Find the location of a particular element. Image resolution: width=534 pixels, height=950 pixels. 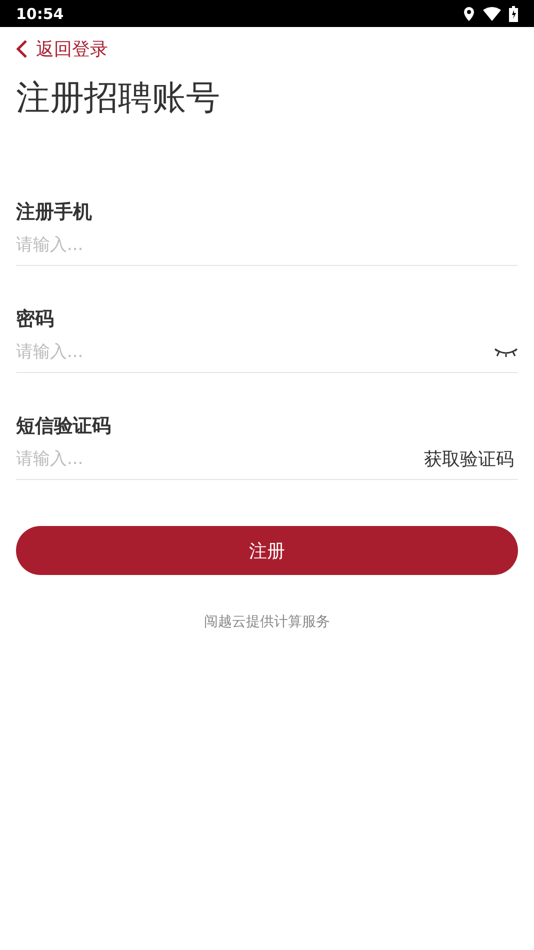

footer-text: 闯越云提供计算服务 is located at coordinates (267, 622).